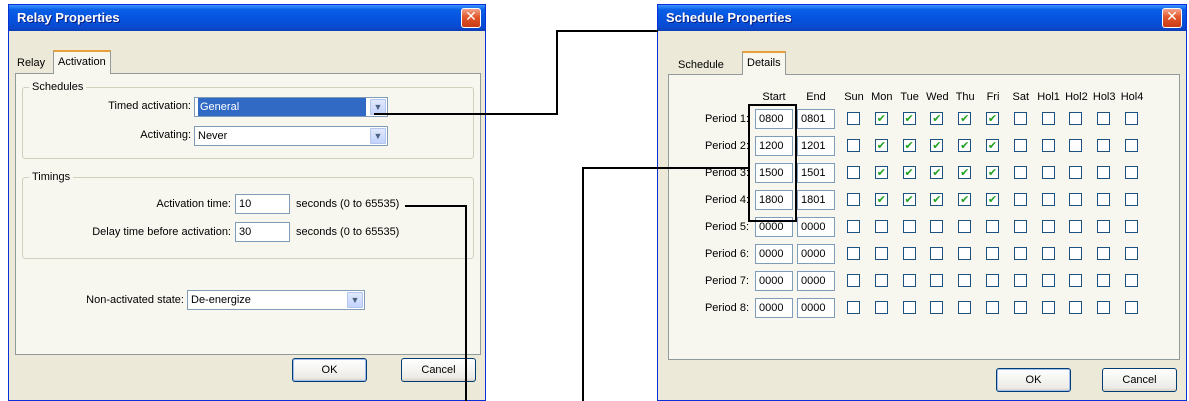 The image size is (1189, 401). I want to click on relay-close-button: ✕, so click(471, 18).